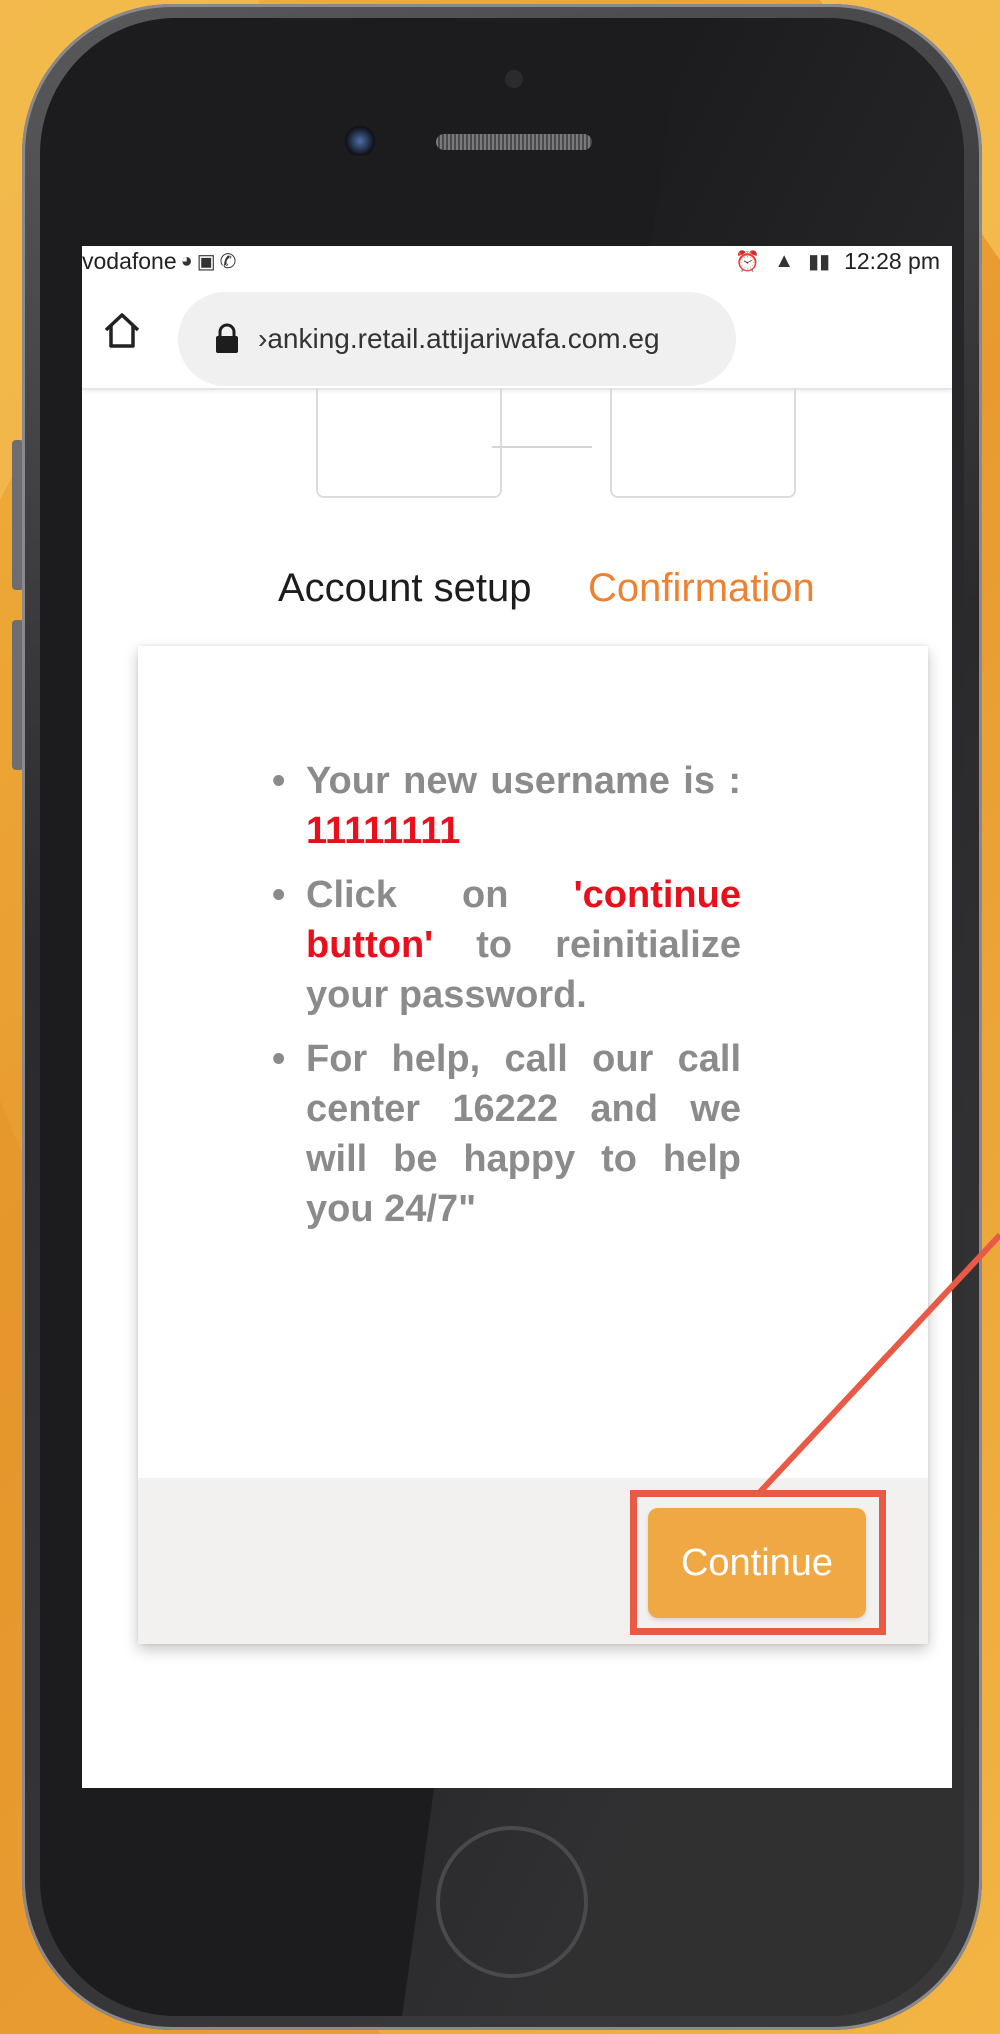 The width and height of the screenshot is (1000, 2034). I want to click on step-connector, so click(542, 447).